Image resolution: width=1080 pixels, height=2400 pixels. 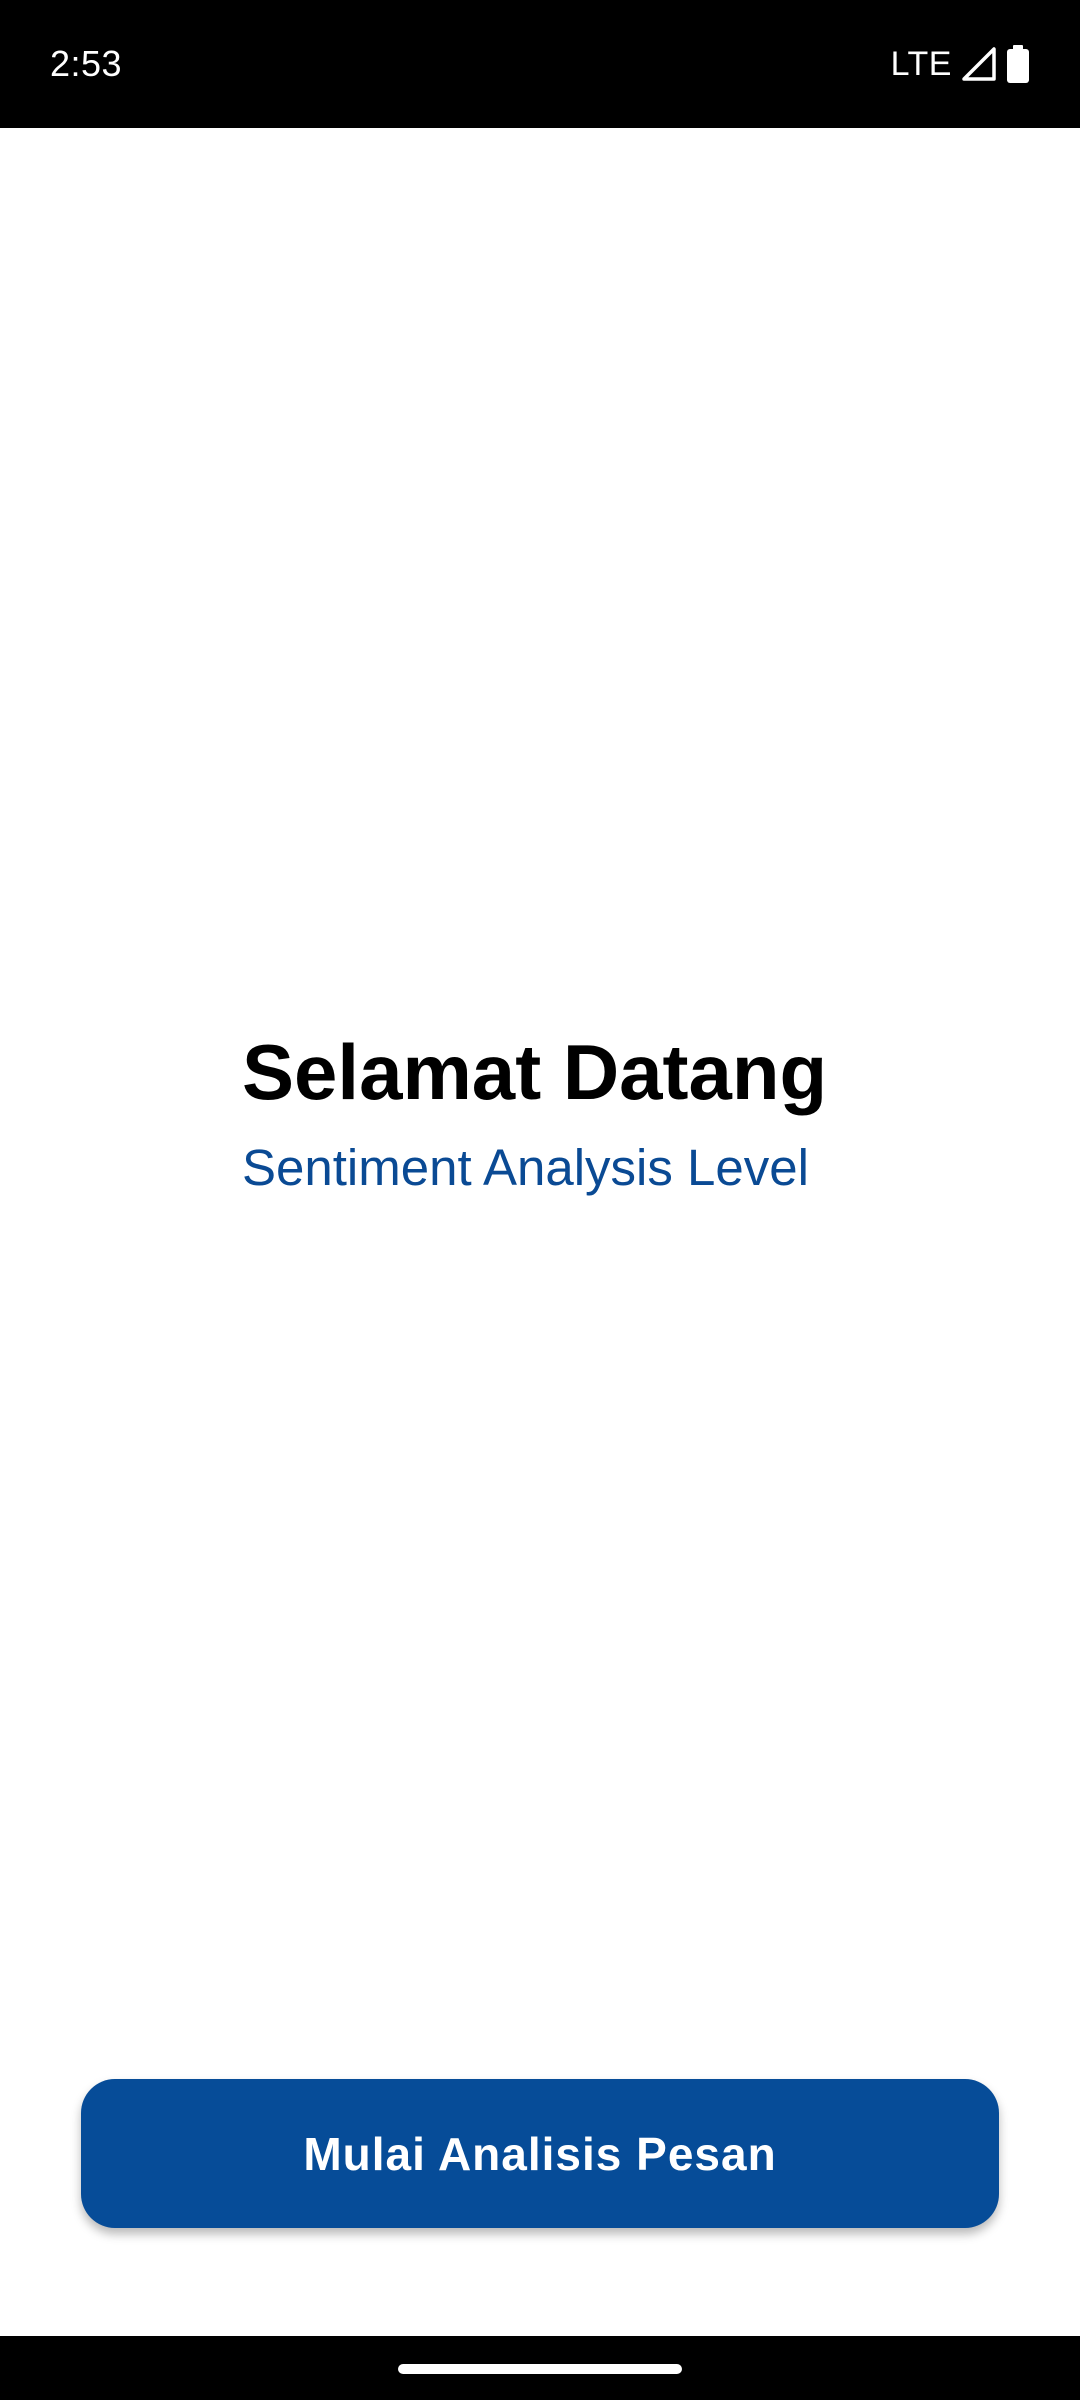 What do you see at coordinates (960, 64) in the screenshot?
I see `status-indicators: LTE` at bounding box center [960, 64].